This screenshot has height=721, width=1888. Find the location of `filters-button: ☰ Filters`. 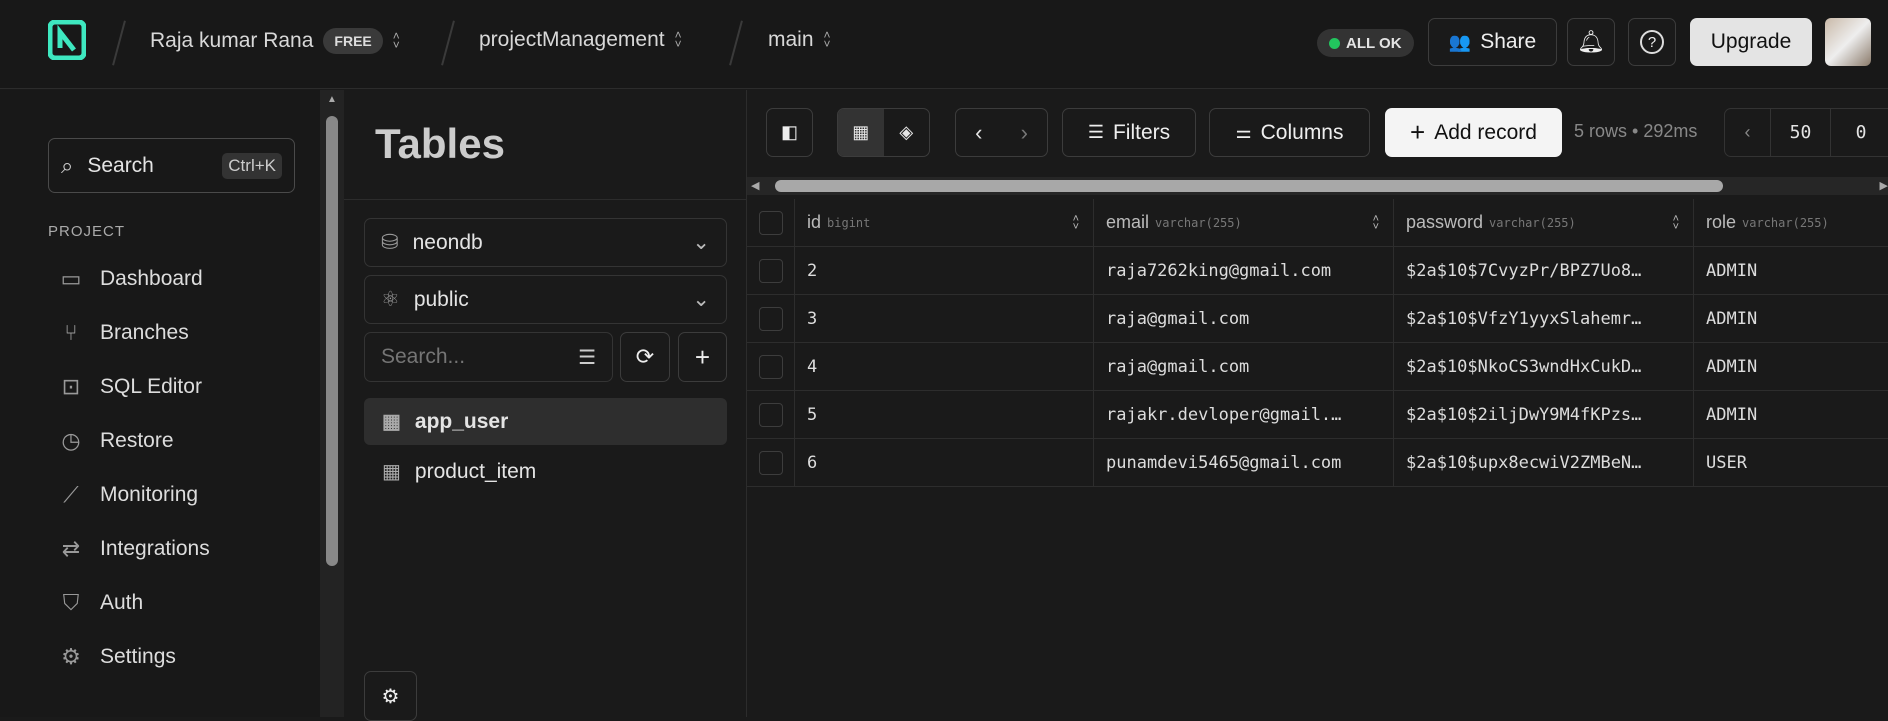

filters-button: ☰ Filters is located at coordinates (1129, 132).